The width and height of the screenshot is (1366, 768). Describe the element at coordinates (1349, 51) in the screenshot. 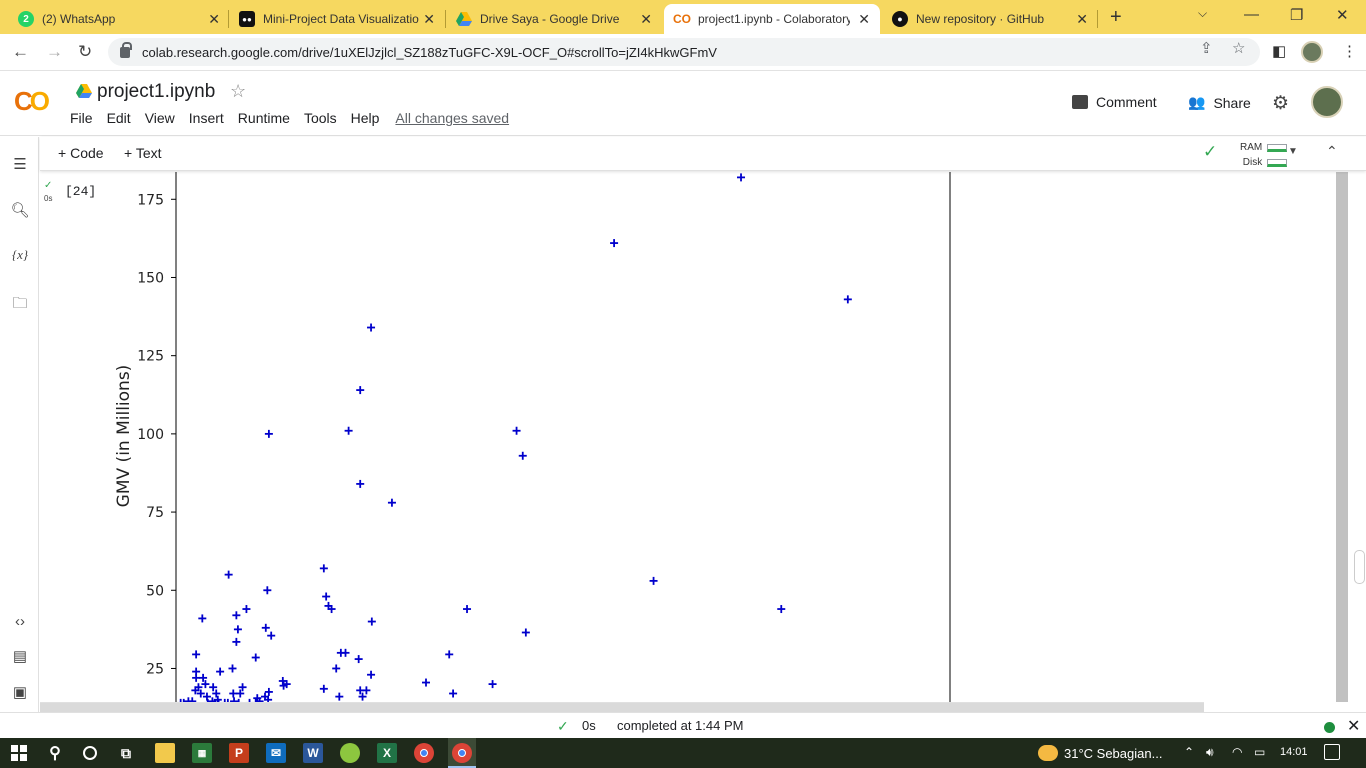

I see `browser-menu-icon: ⋮` at that location.